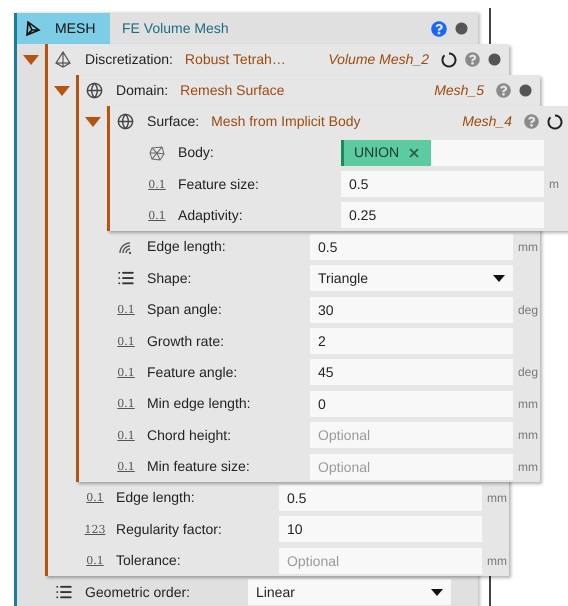 This screenshot has width=568, height=606. What do you see at coordinates (185, 310) in the screenshot?
I see `field-label: Span angle:` at bounding box center [185, 310].